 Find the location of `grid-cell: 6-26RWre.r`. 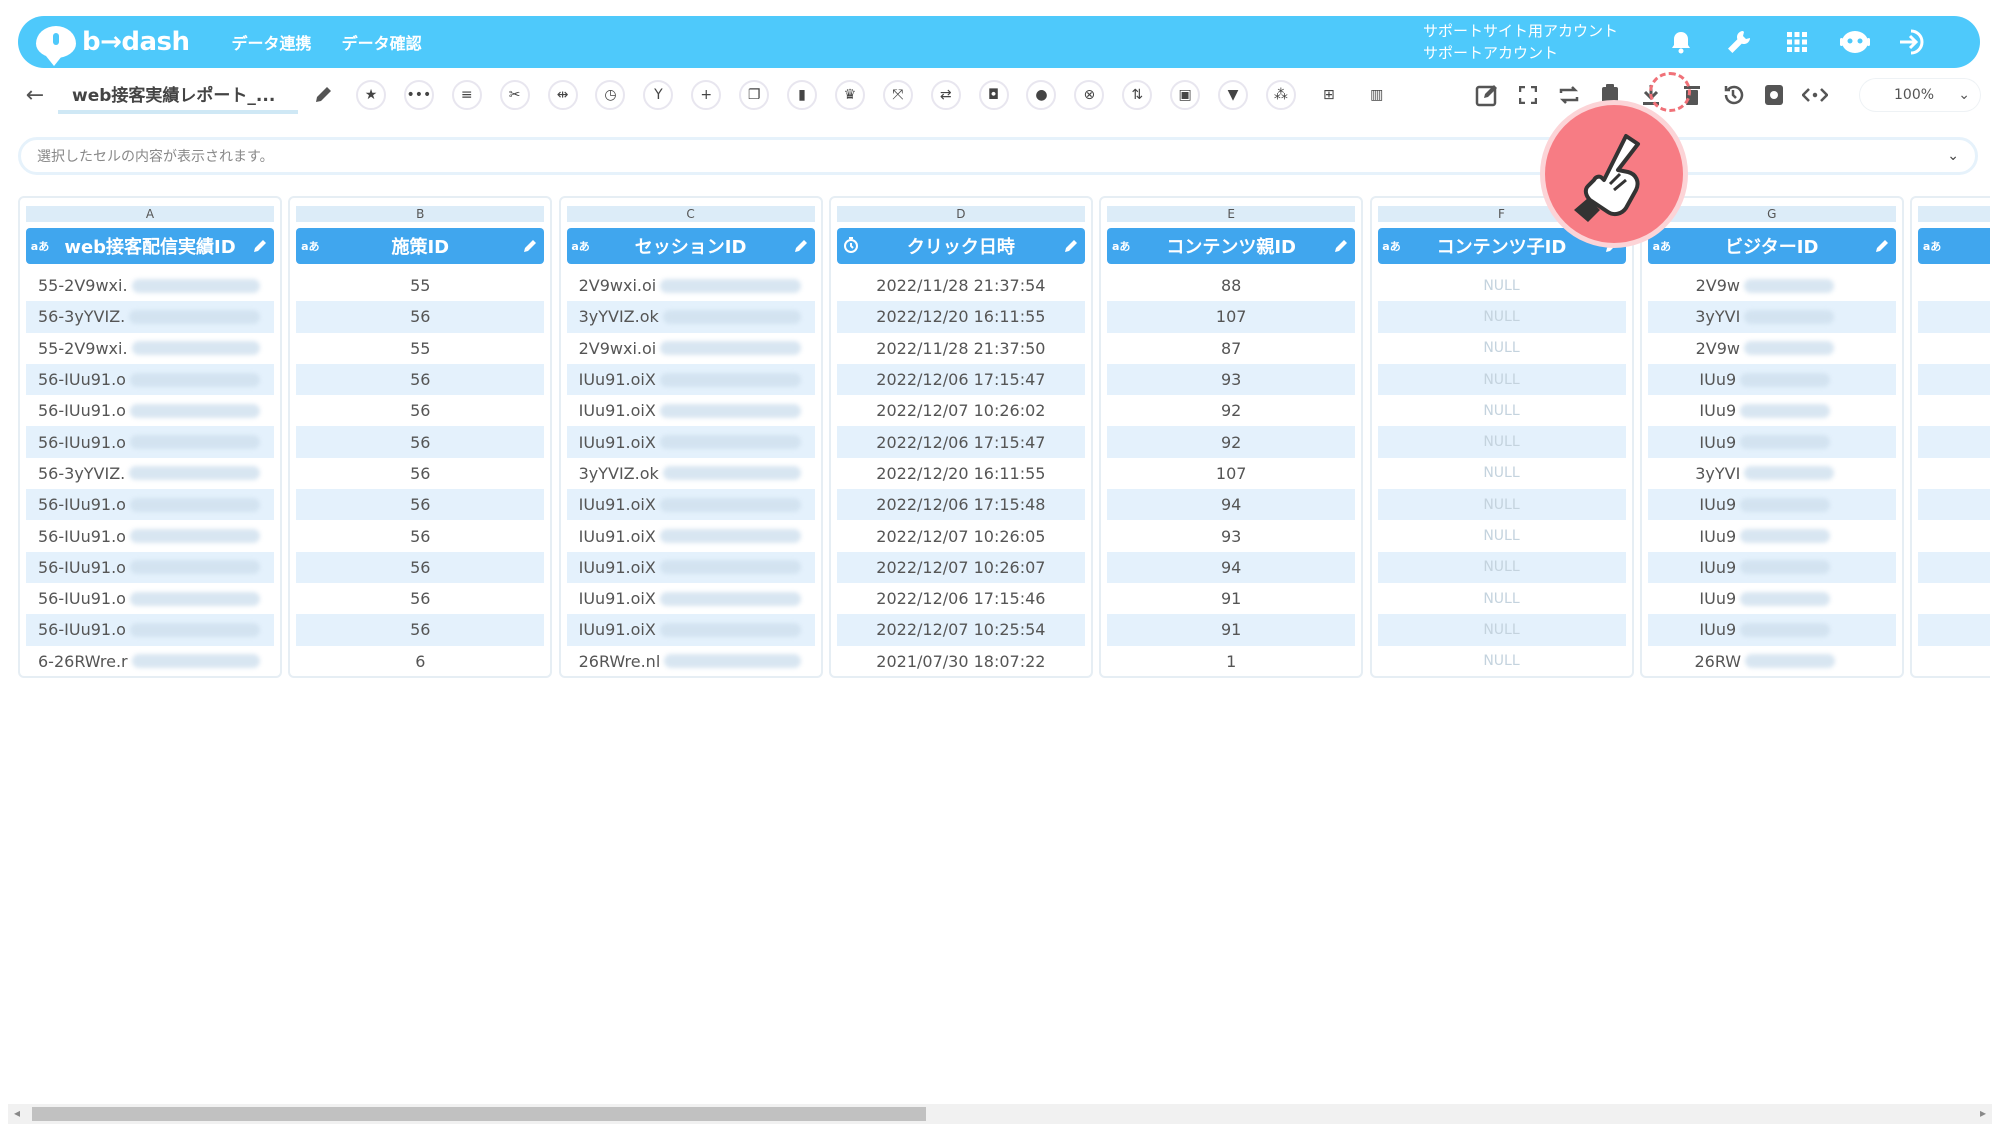

grid-cell: 6-26RWre.r is located at coordinates (150, 661).